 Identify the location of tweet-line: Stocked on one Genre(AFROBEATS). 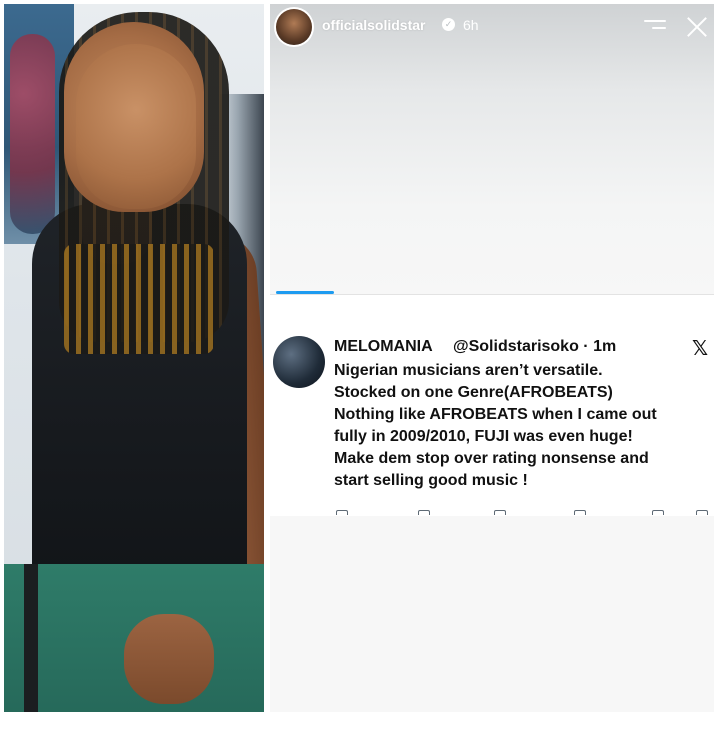
(473, 392).